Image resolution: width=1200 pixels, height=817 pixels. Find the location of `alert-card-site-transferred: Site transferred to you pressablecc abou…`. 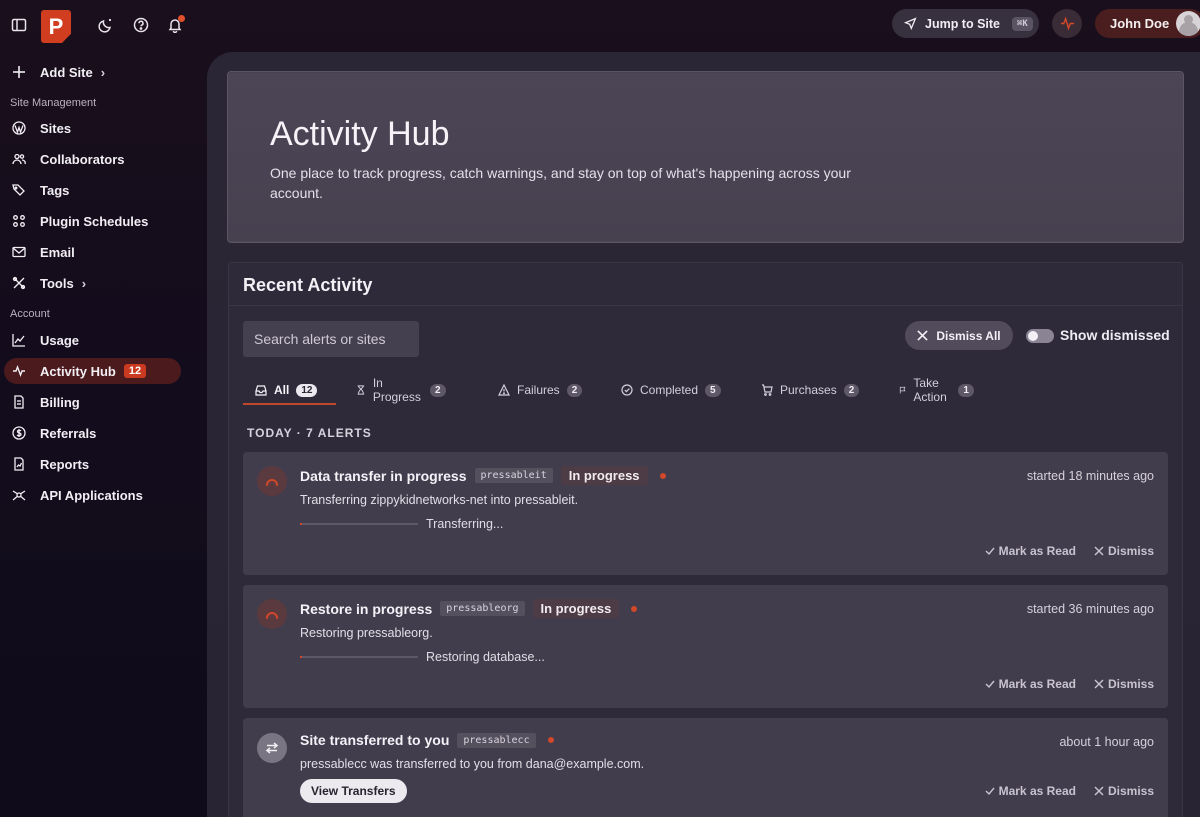

alert-card-site-transferred: Site transferred to you pressablecc abou… is located at coordinates (705, 767).